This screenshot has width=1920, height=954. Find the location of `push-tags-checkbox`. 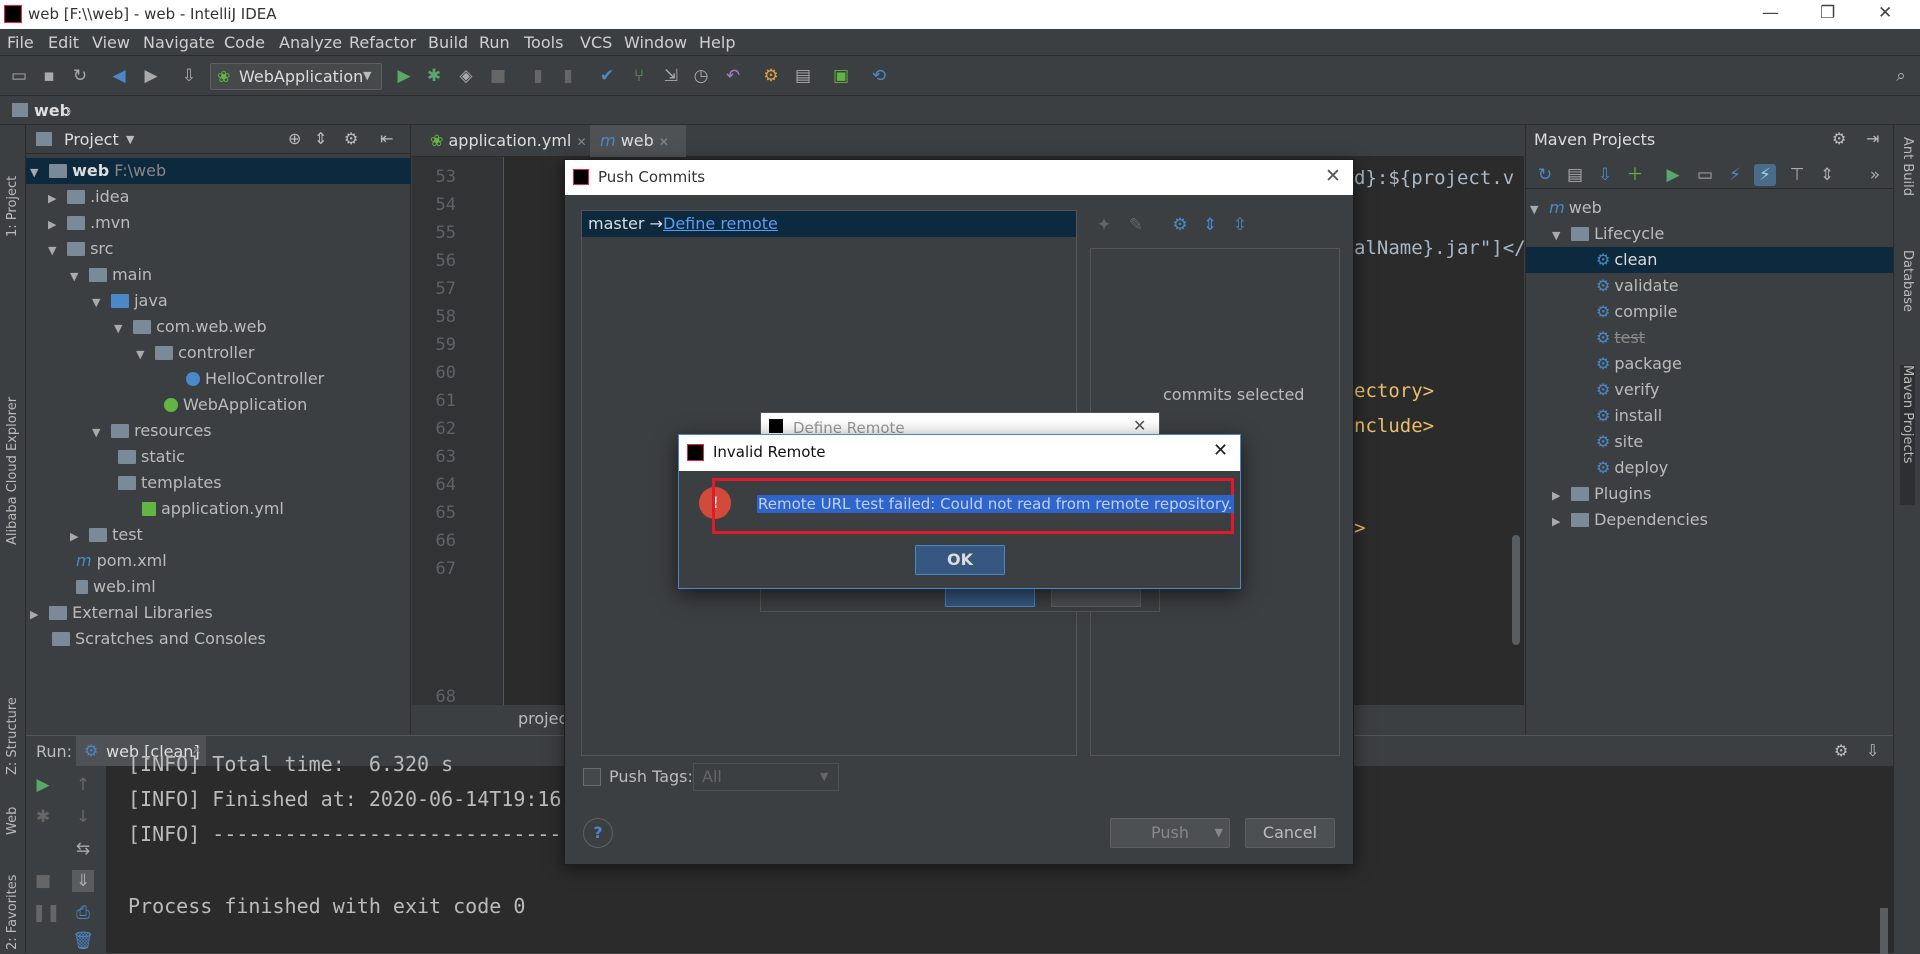

push-tags-checkbox is located at coordinates (592, 777).